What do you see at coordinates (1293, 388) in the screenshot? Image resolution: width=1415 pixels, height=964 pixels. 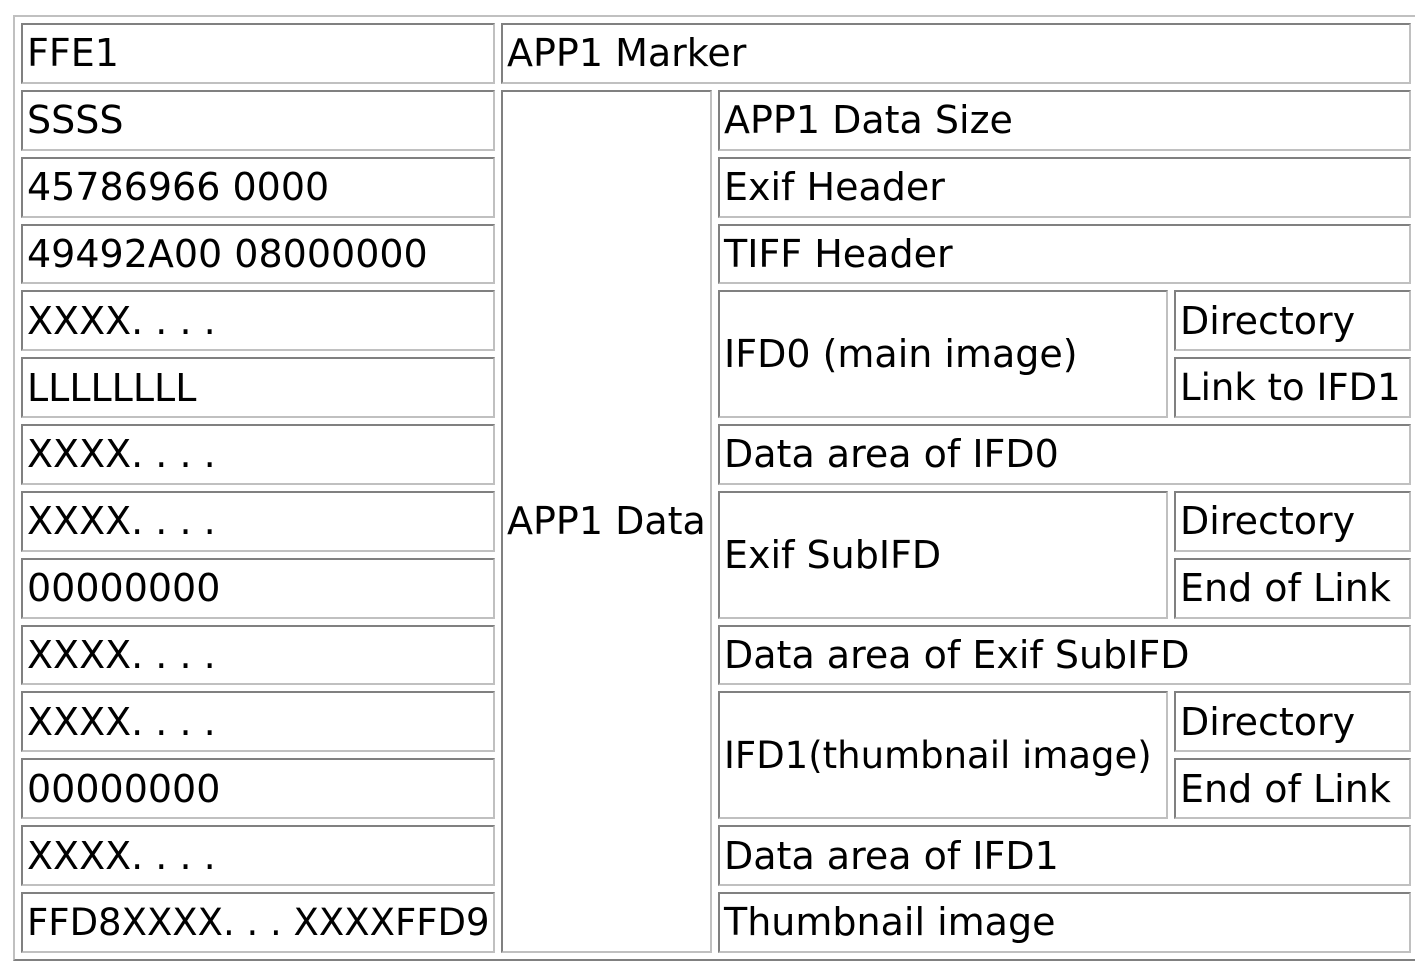 I see `part-cell: Link to IFD1` at bounding box center [1293, 388].